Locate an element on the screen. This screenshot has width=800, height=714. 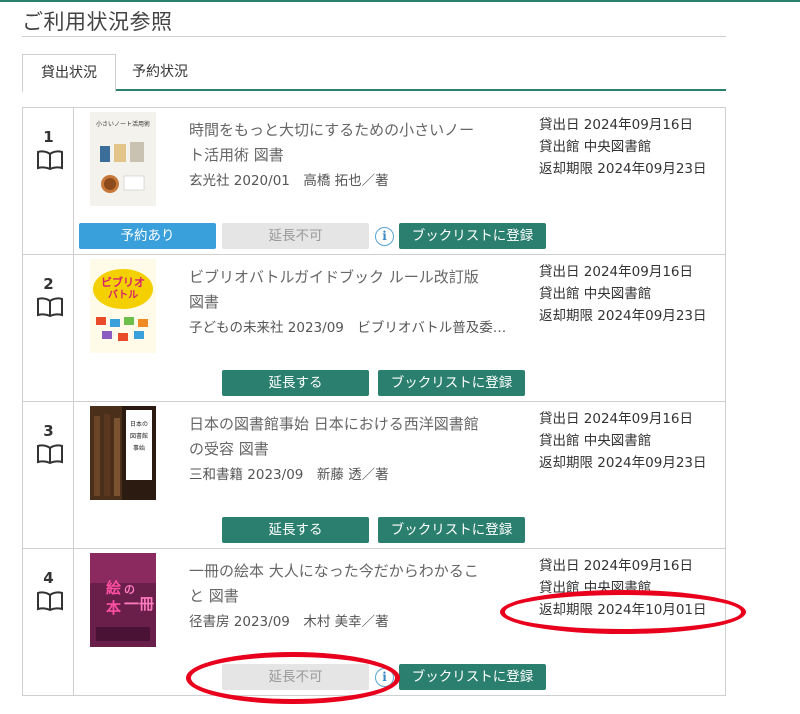
book-title: 日本の図書館事始 日本における西洋図書館の受容 図書 is located at coordinates (339, 437).